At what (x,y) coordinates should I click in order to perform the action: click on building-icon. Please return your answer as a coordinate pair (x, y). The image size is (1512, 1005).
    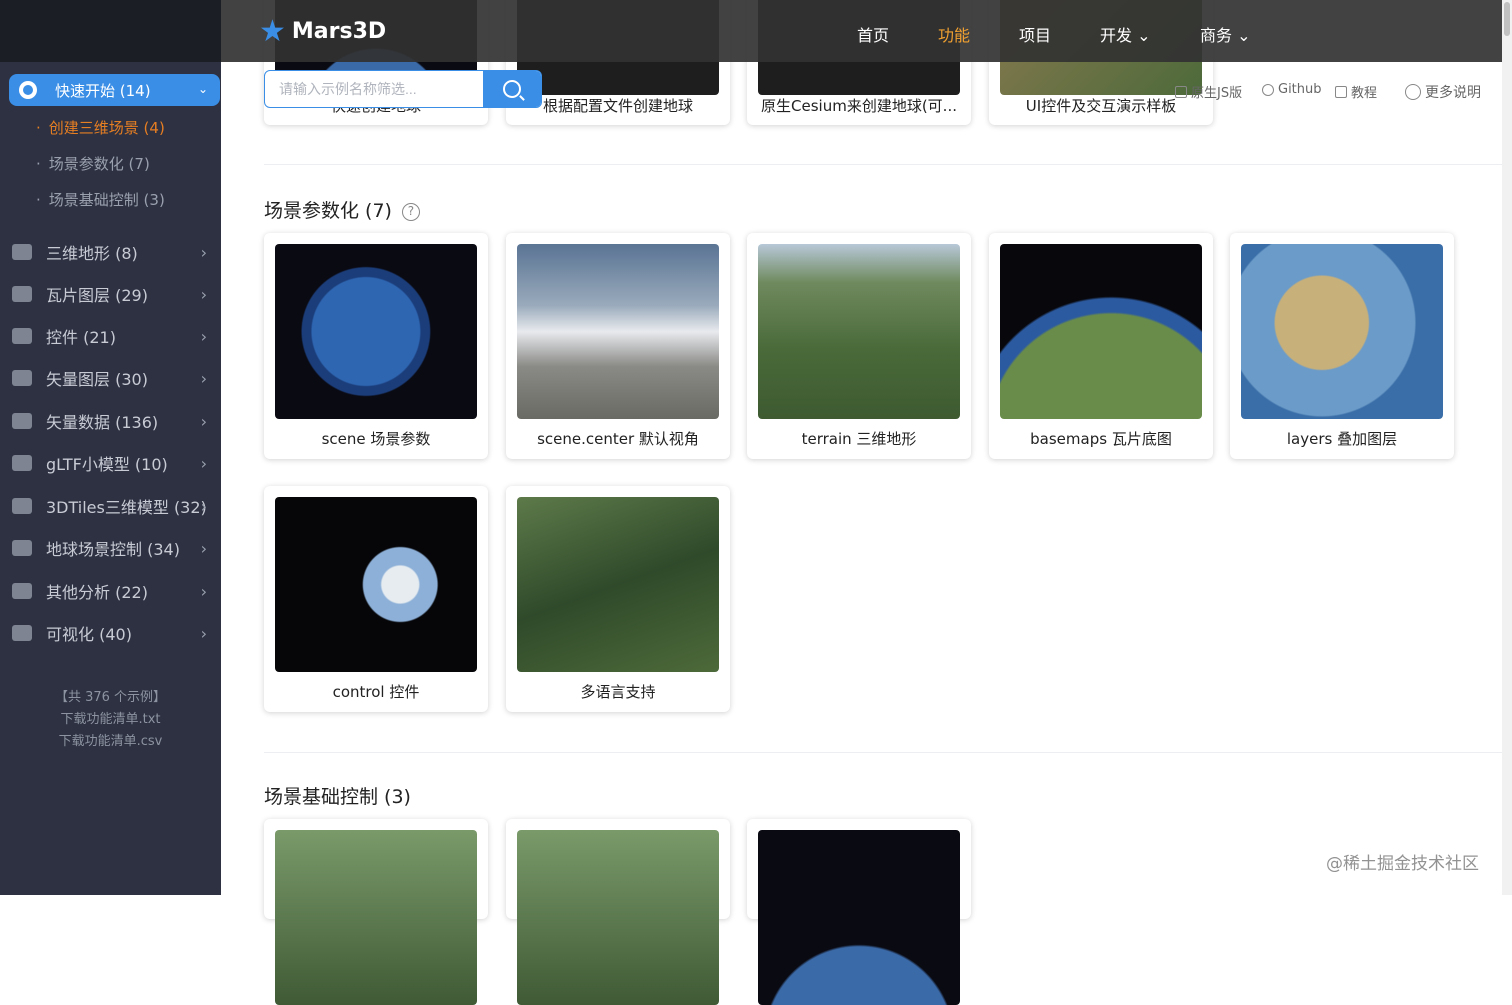
    Looking at the image, I should click on (22, 506).